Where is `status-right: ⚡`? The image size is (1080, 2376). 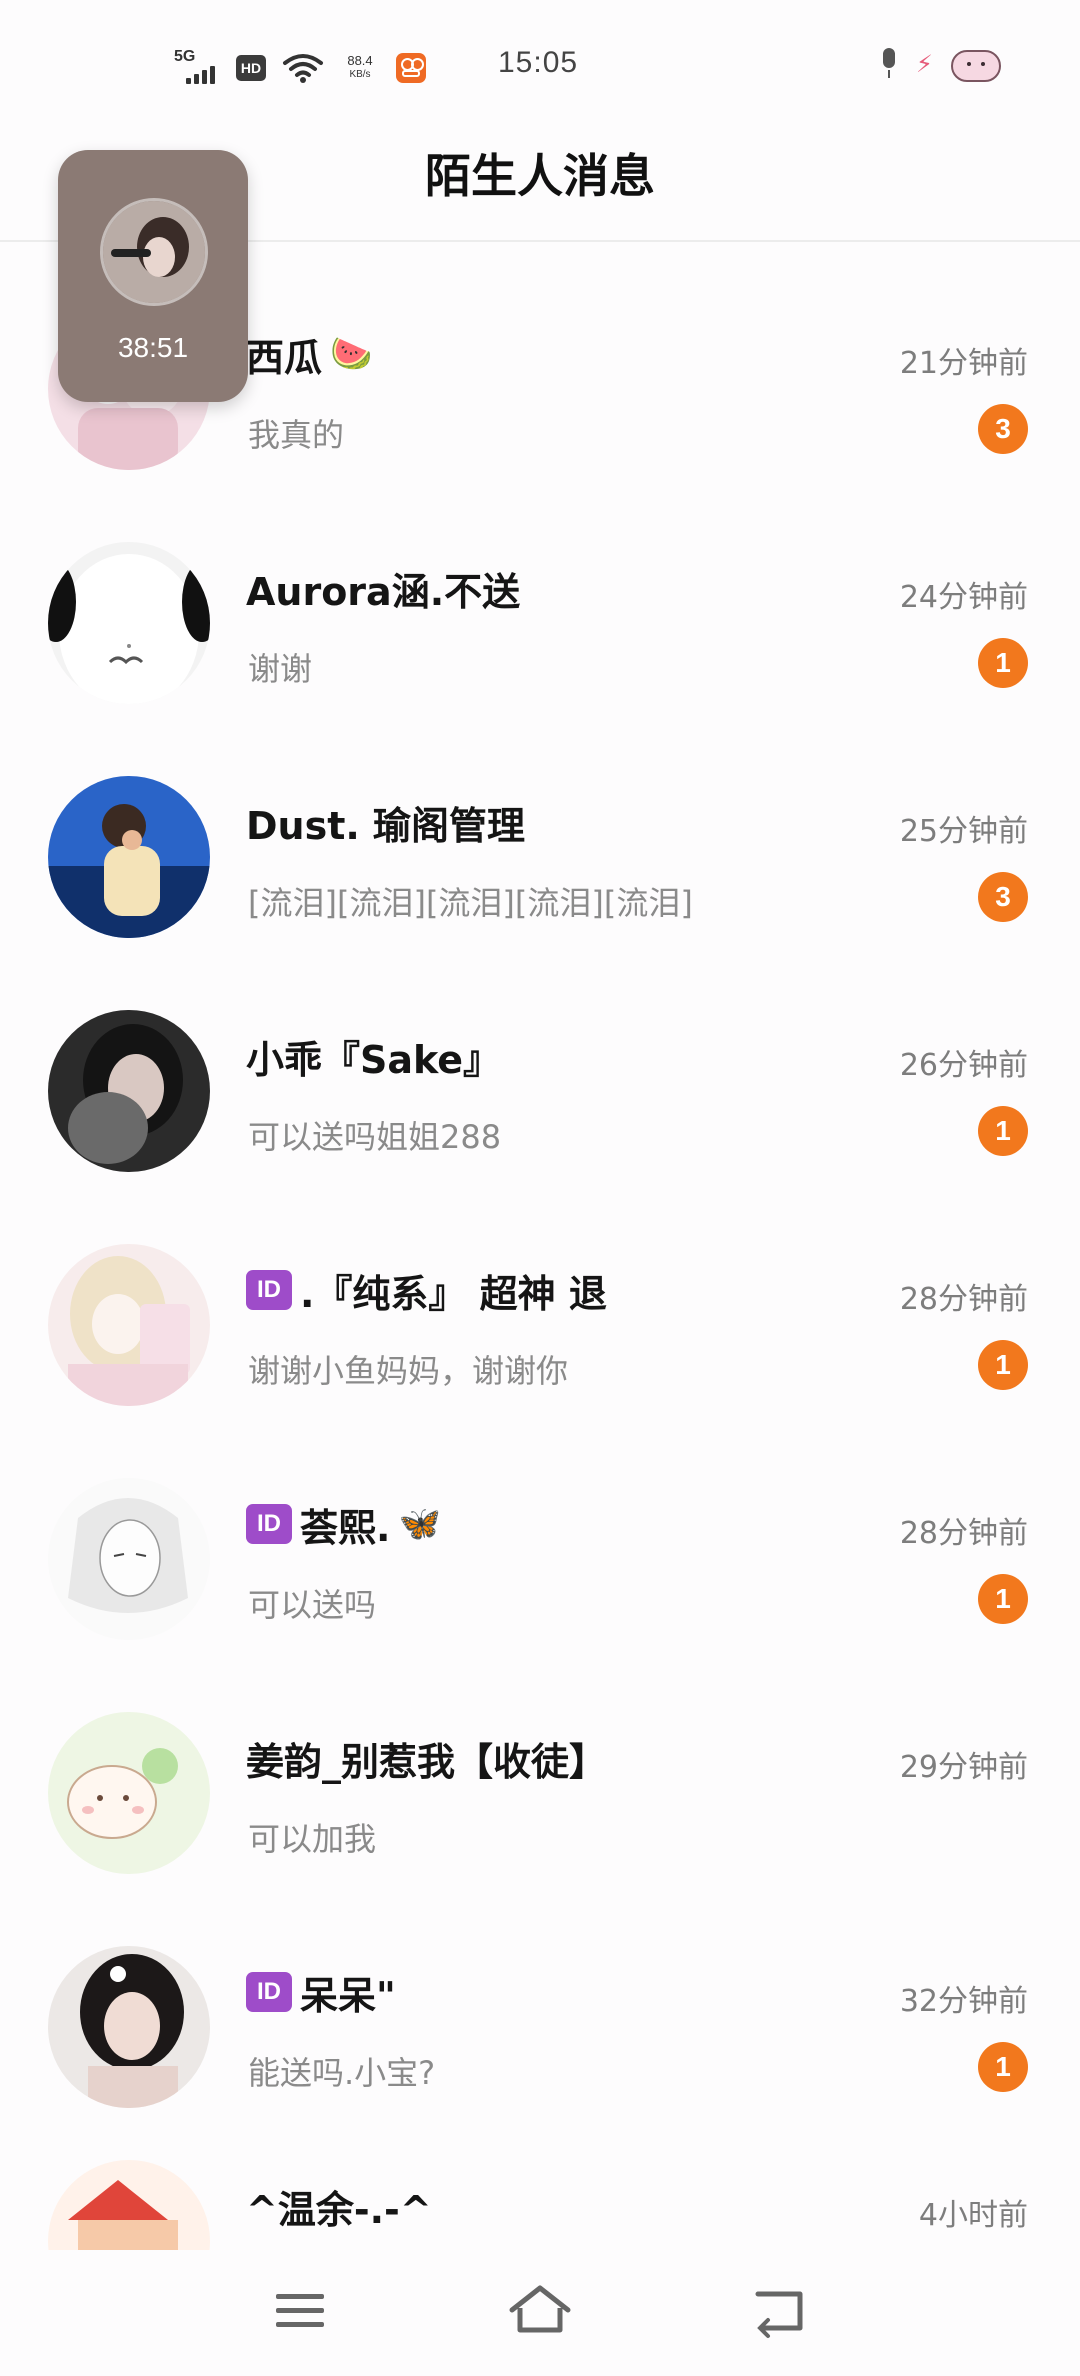 status-right: ⚡ is located at coordinates (940, 64).